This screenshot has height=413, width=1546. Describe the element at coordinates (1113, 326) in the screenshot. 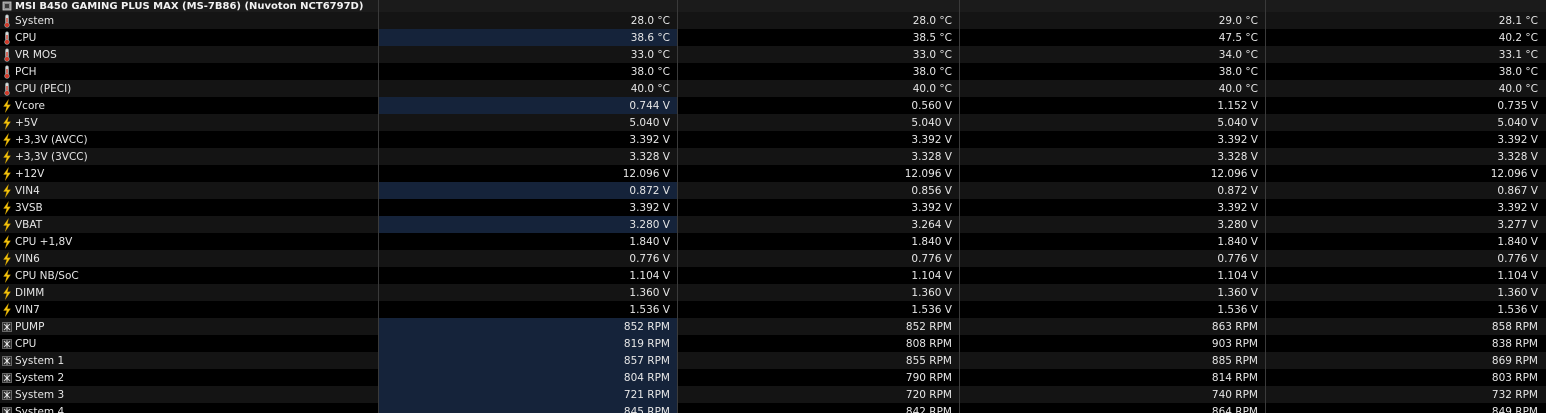

I see `value-maximum: 863 RPM` at that location.